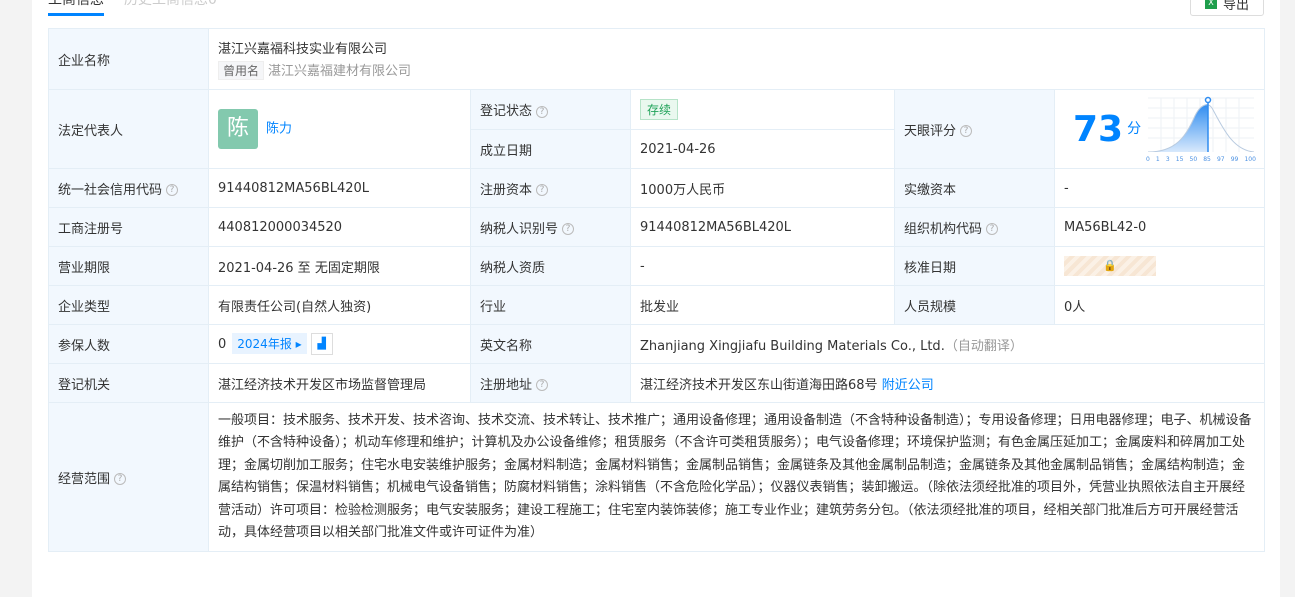 Image resolution: width=1295 pixels, height=597 pixels. Describe the element at coordinates (91, 229) in the screenshot. I see `field-label-text: 工商注册号` at that location.